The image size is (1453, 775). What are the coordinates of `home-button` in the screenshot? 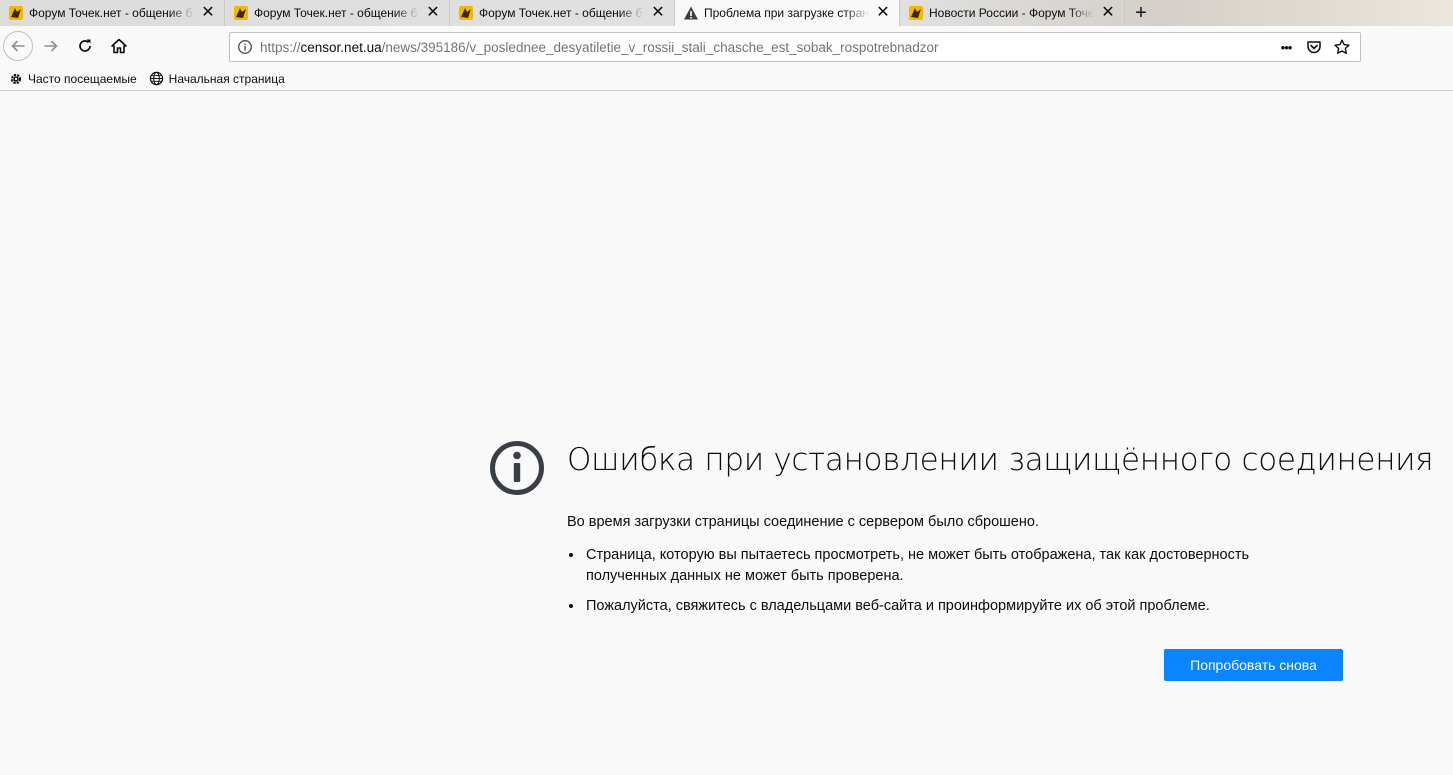 It's located at (119, 46).